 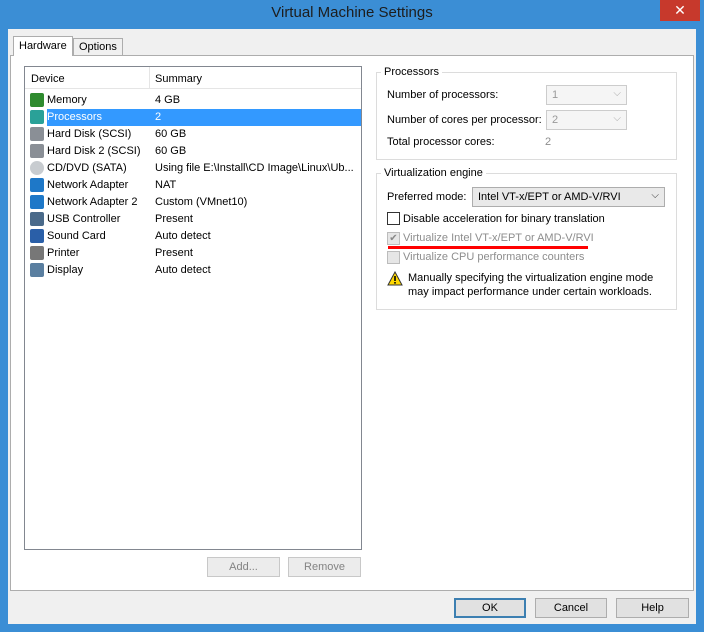 What do you see at coordinates (586, 120) in the screenshot?
I see `cores-select: 2 ⌵` at bounding box center [586, 120].